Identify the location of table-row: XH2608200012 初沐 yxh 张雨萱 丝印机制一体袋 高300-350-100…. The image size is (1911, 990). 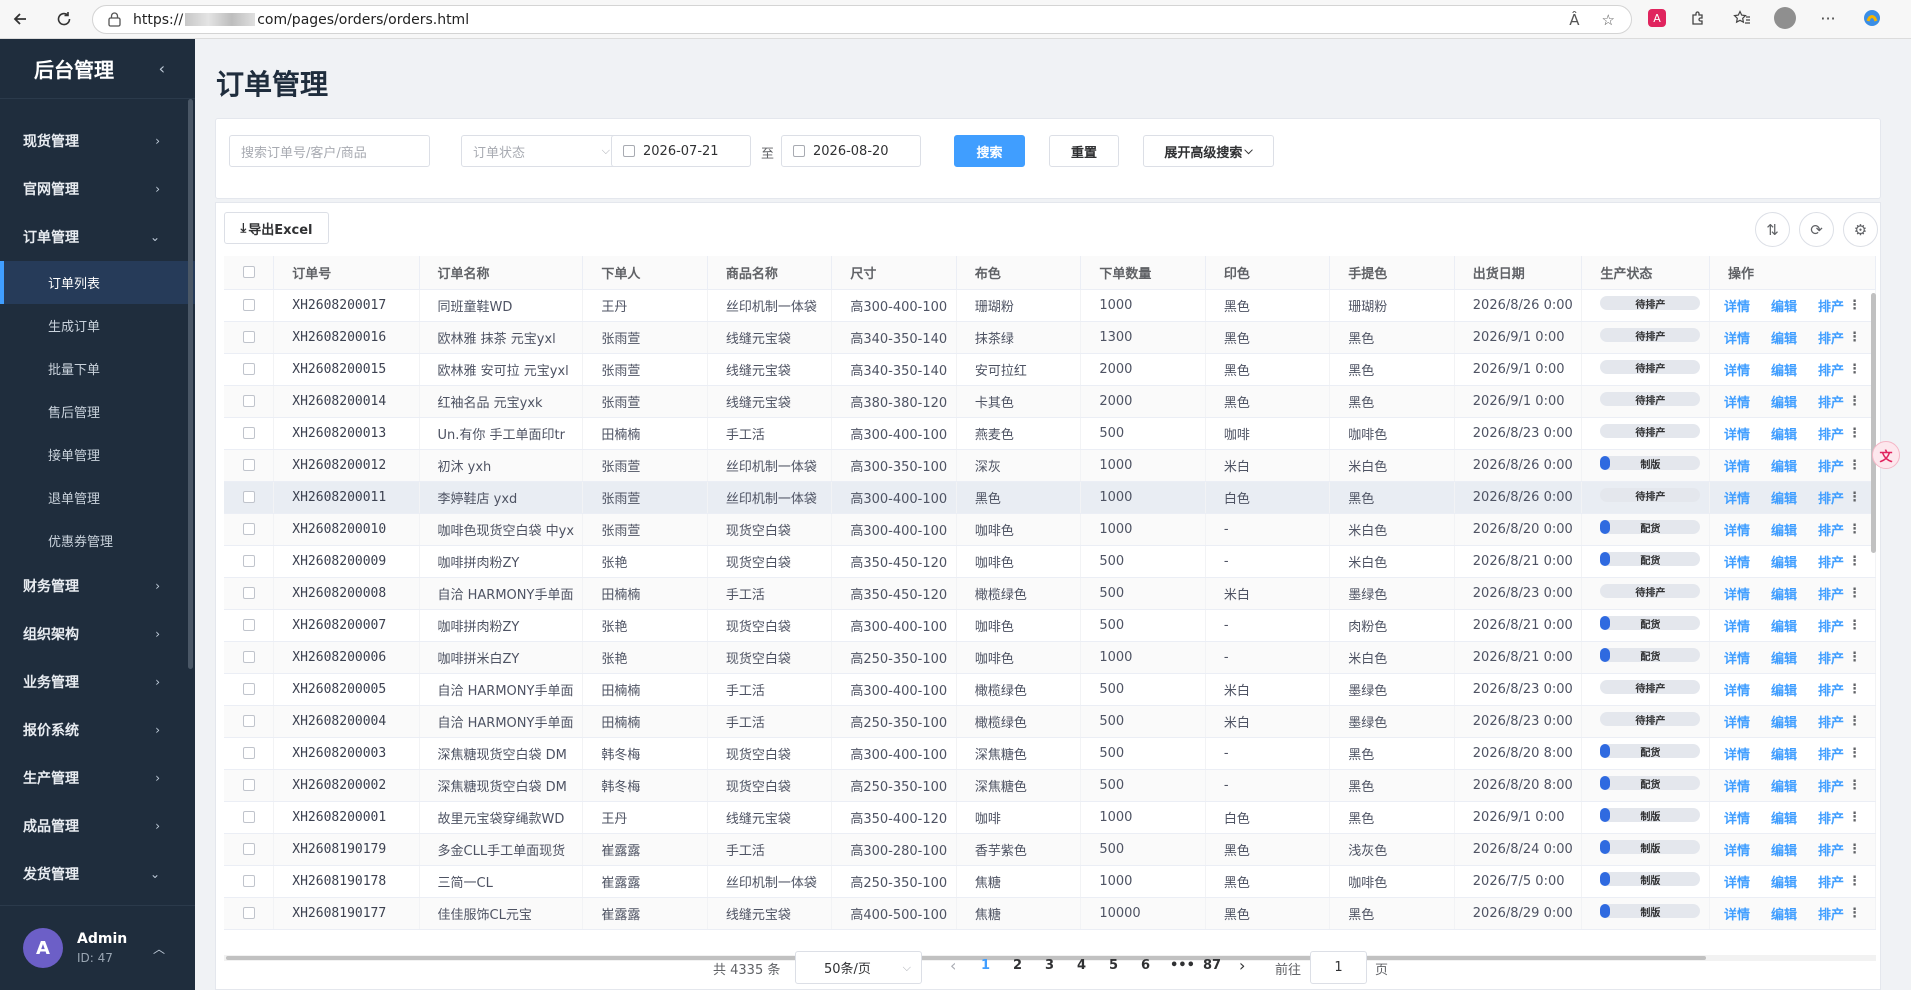
(1050, 465).